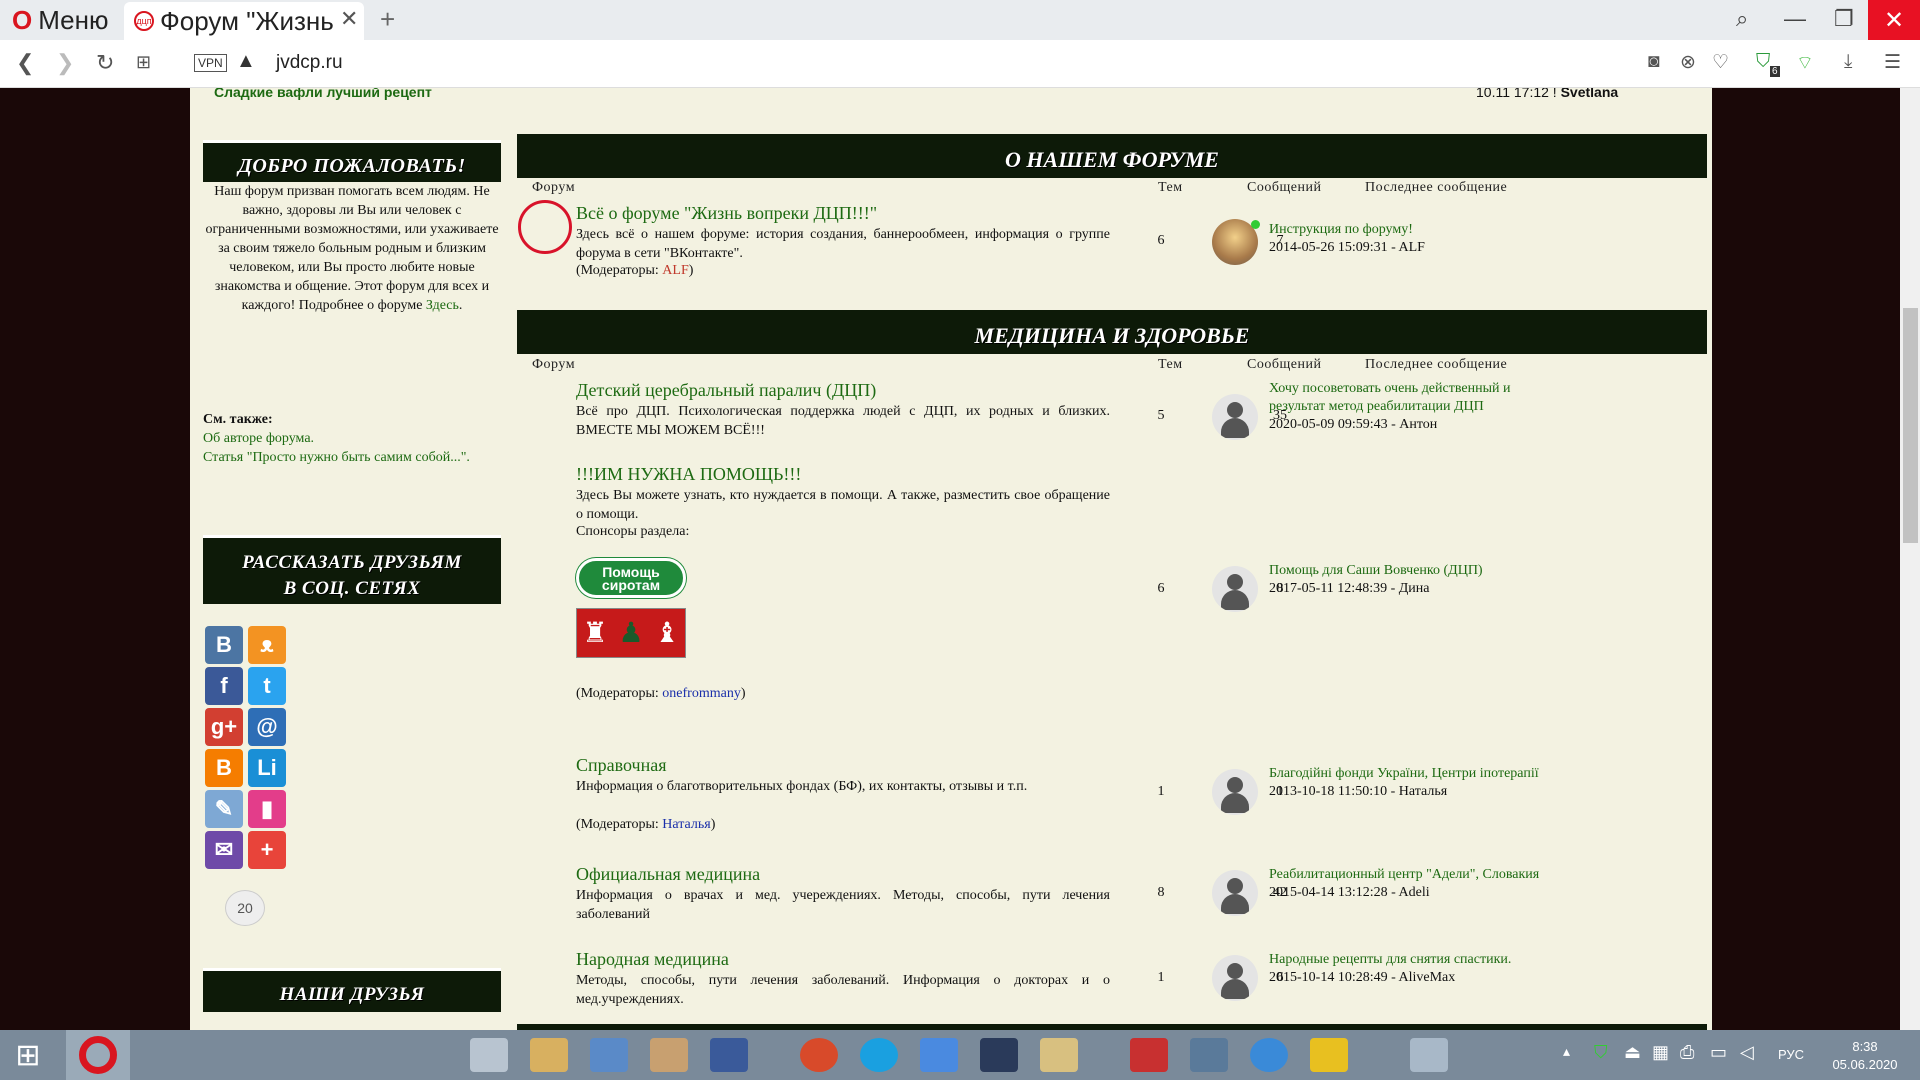 This screenshot has width=1920, height=1080. Describe the element at coordinates (1894, 20) in the screenshot. I see `window-close-button: ✕` at that location.